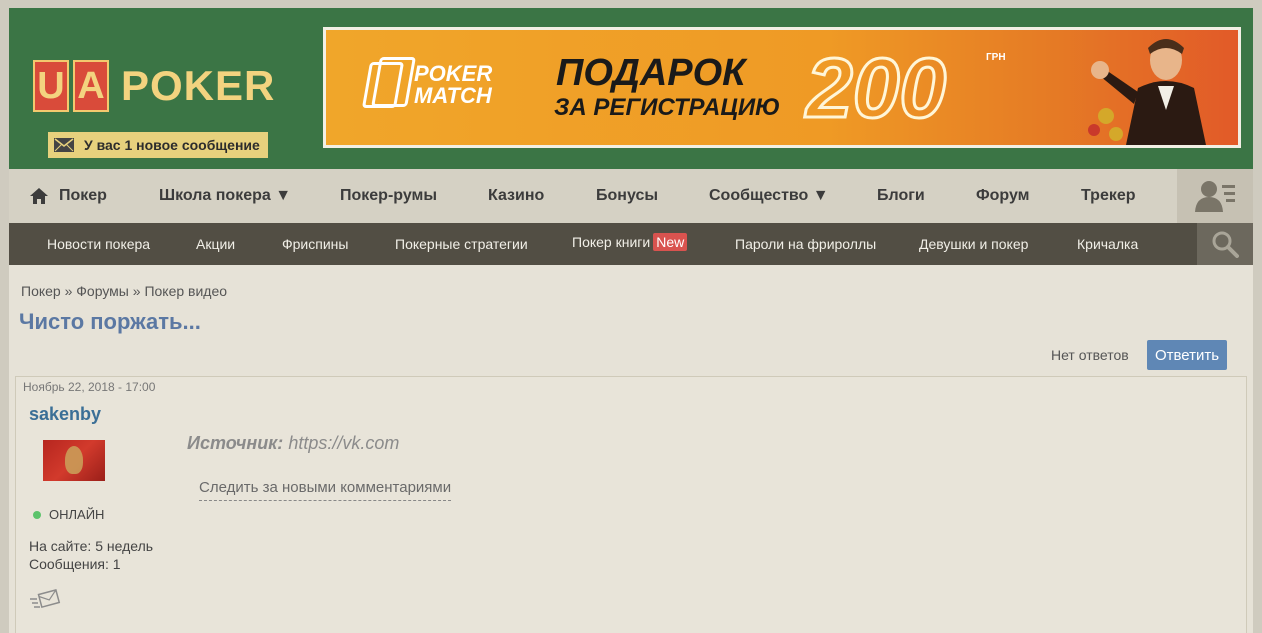  Describe the element at coordinates (875, 88) in the screenshot. I see `banner-amount: 200` at that location.